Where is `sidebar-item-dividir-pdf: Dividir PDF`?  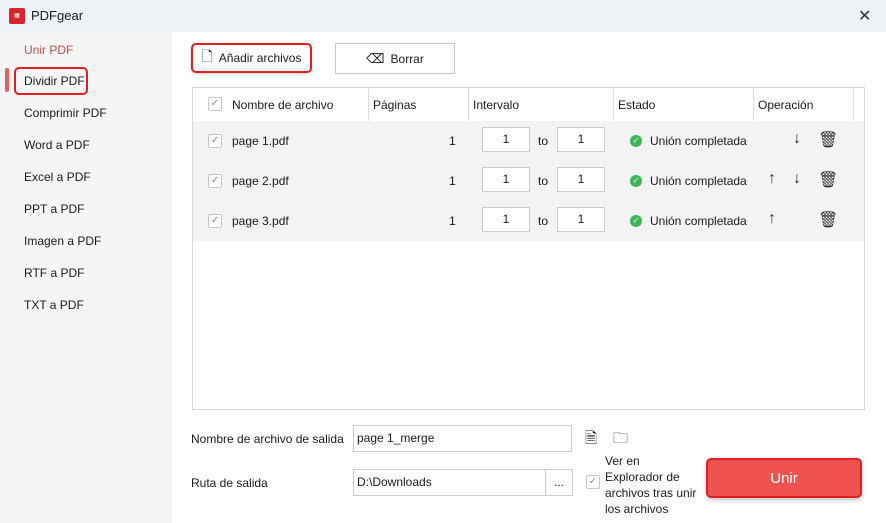
sidebar-item-dividir-pdf: Dividir PDF is located at coordinates (54, 81).